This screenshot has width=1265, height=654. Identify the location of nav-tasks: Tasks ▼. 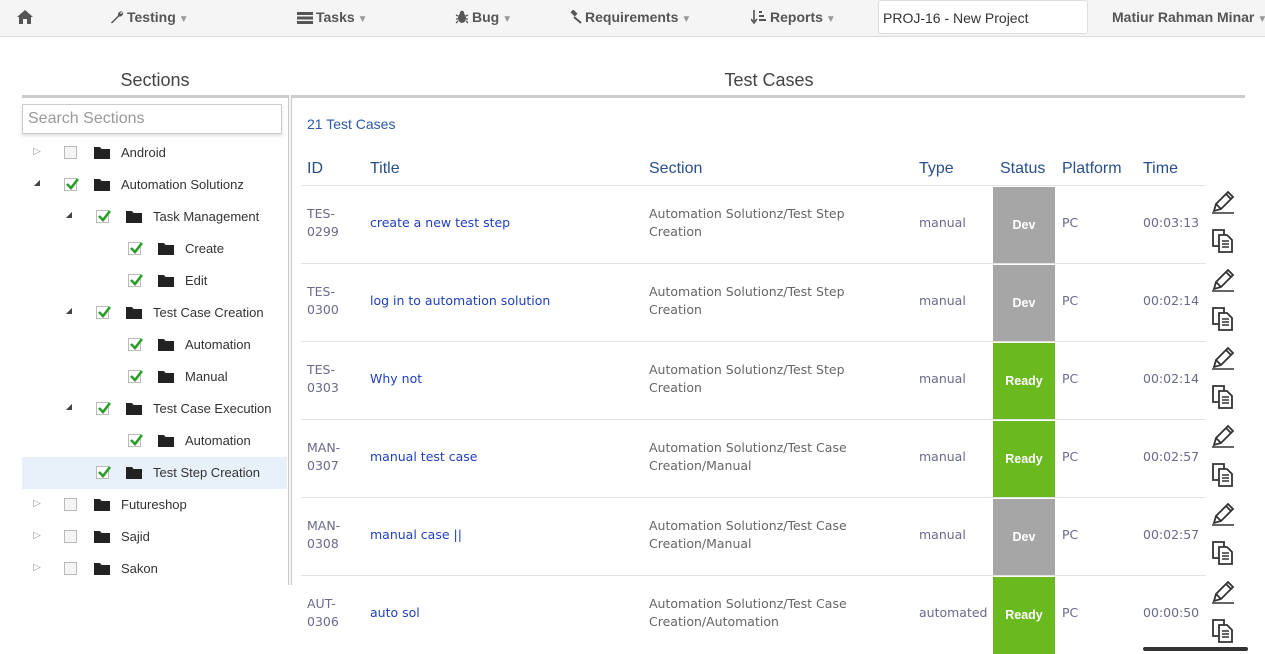
(332, 18).